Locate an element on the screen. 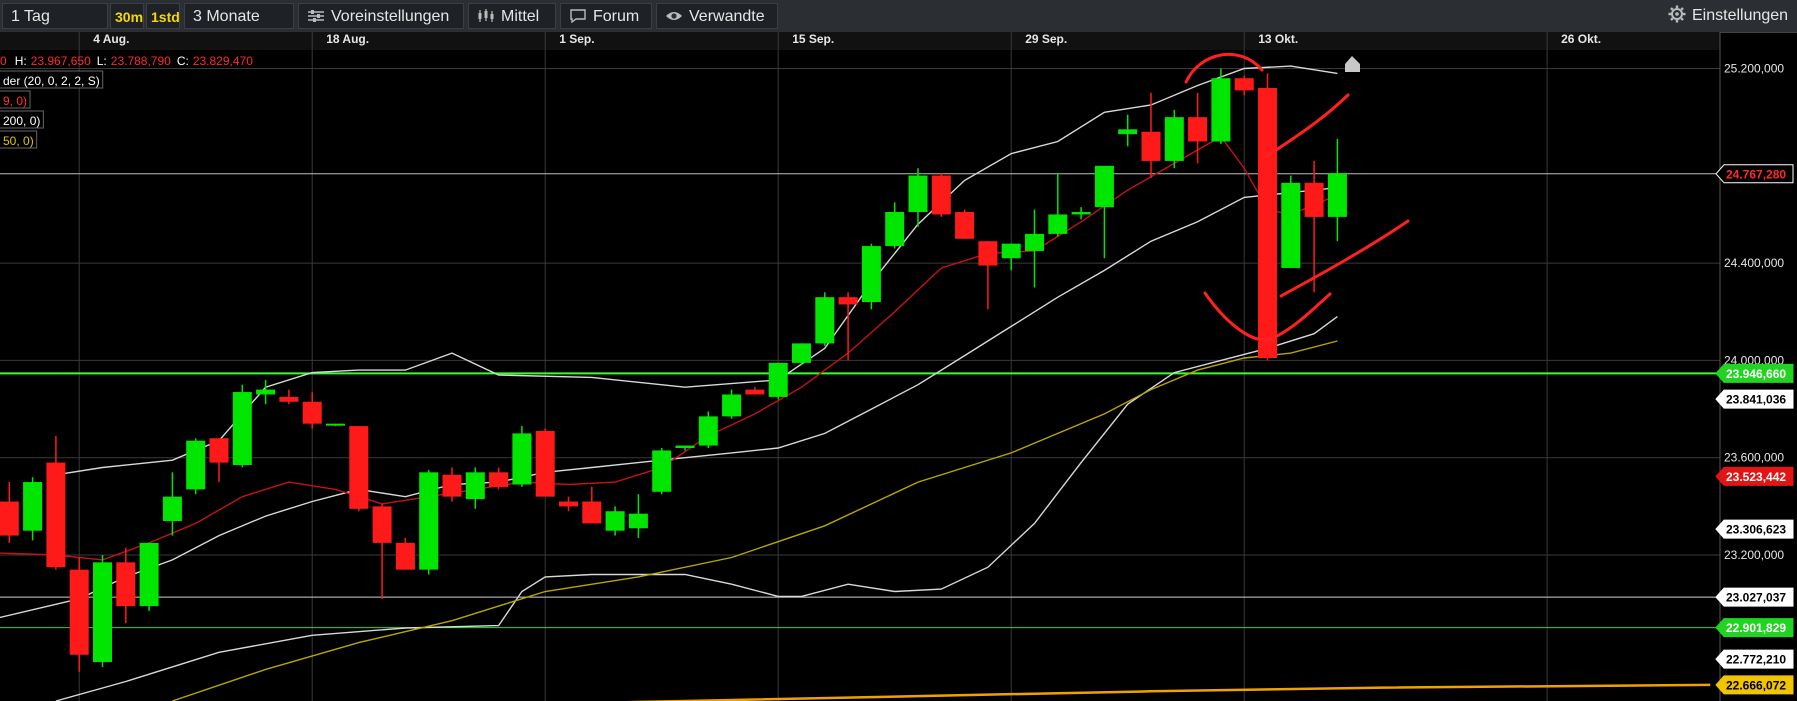 The height and width of the screenshot is (701, 1797). eye-icon is located at coordinates (674, 16).